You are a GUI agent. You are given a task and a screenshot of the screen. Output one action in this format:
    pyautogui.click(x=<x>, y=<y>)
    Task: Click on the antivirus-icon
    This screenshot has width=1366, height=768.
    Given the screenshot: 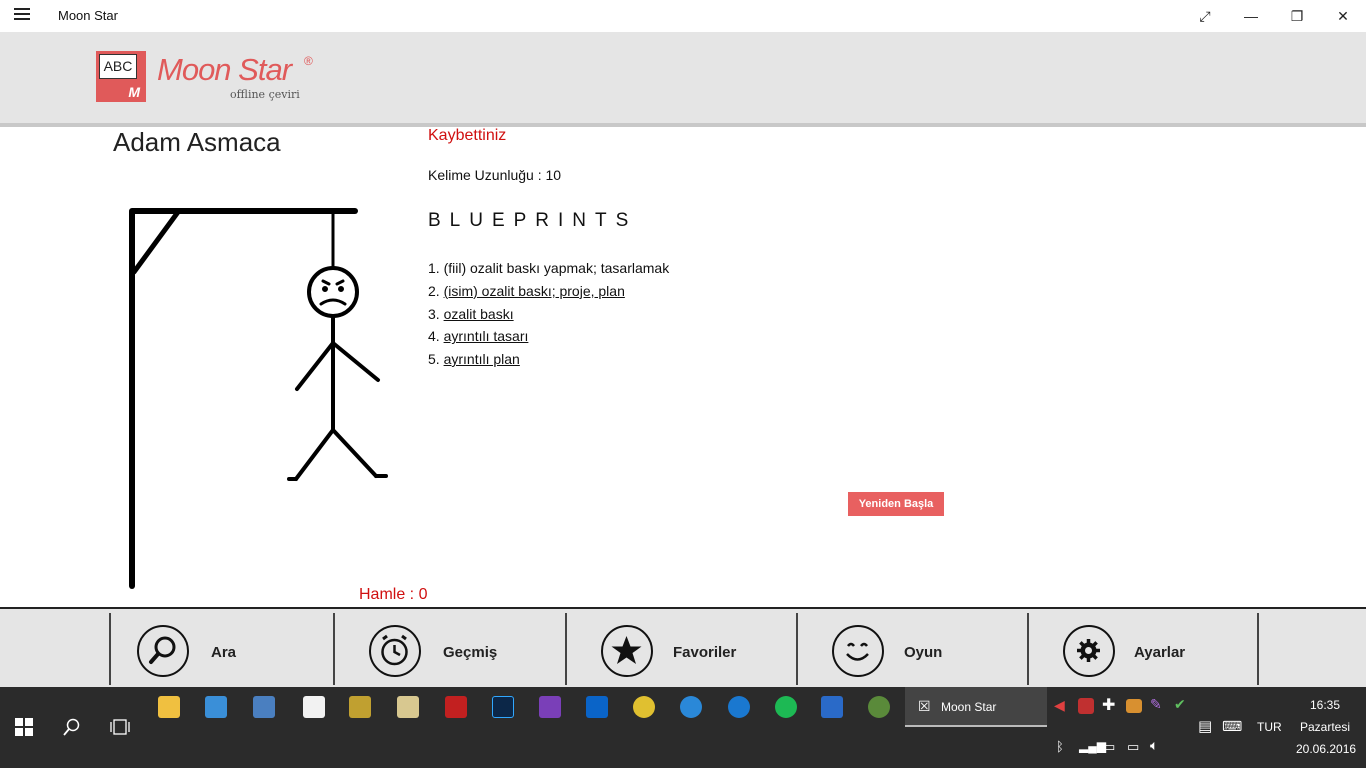 What is the action you would take?
    pyautogui.click(x=1086, y=706)
    